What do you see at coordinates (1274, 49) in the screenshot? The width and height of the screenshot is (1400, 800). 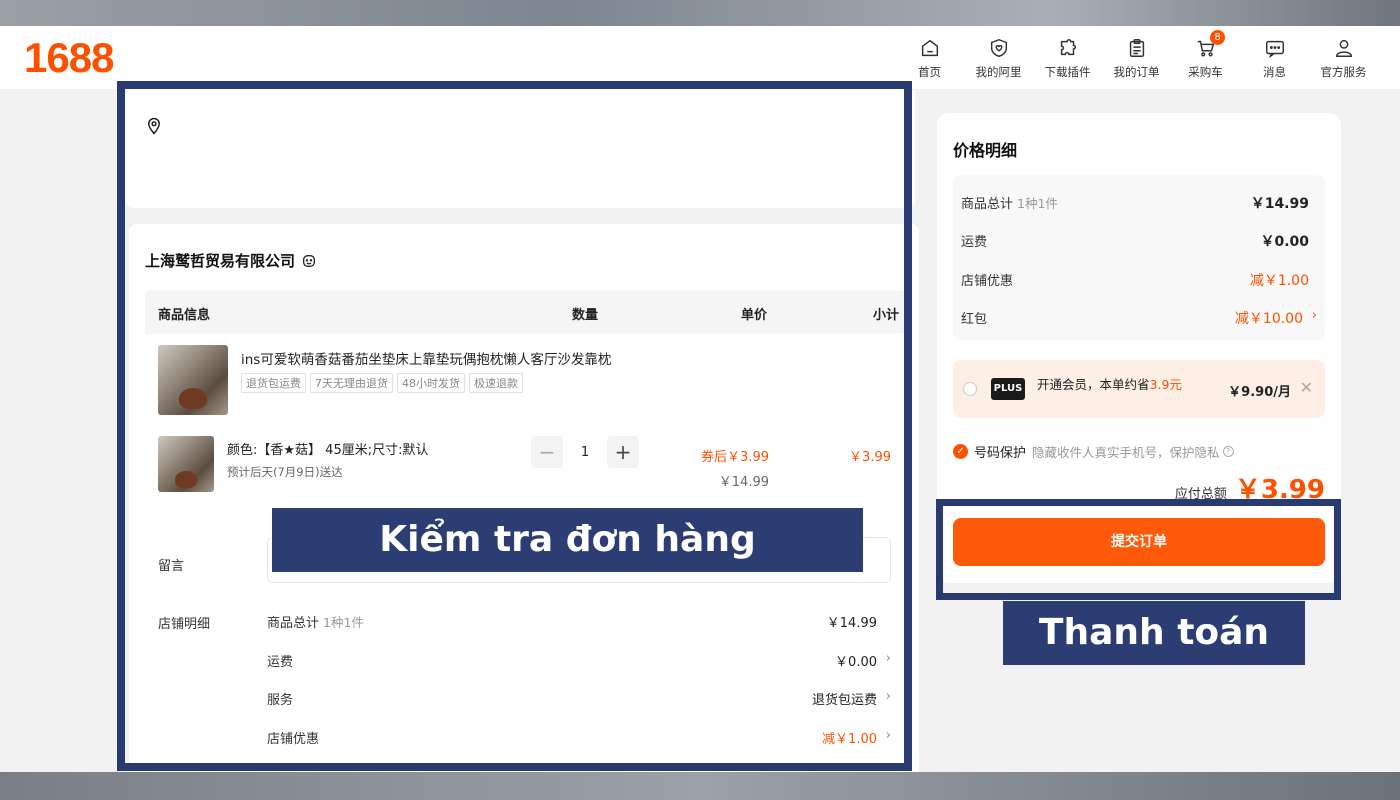 I see `message-icon` at bounding box center [1274, 49].